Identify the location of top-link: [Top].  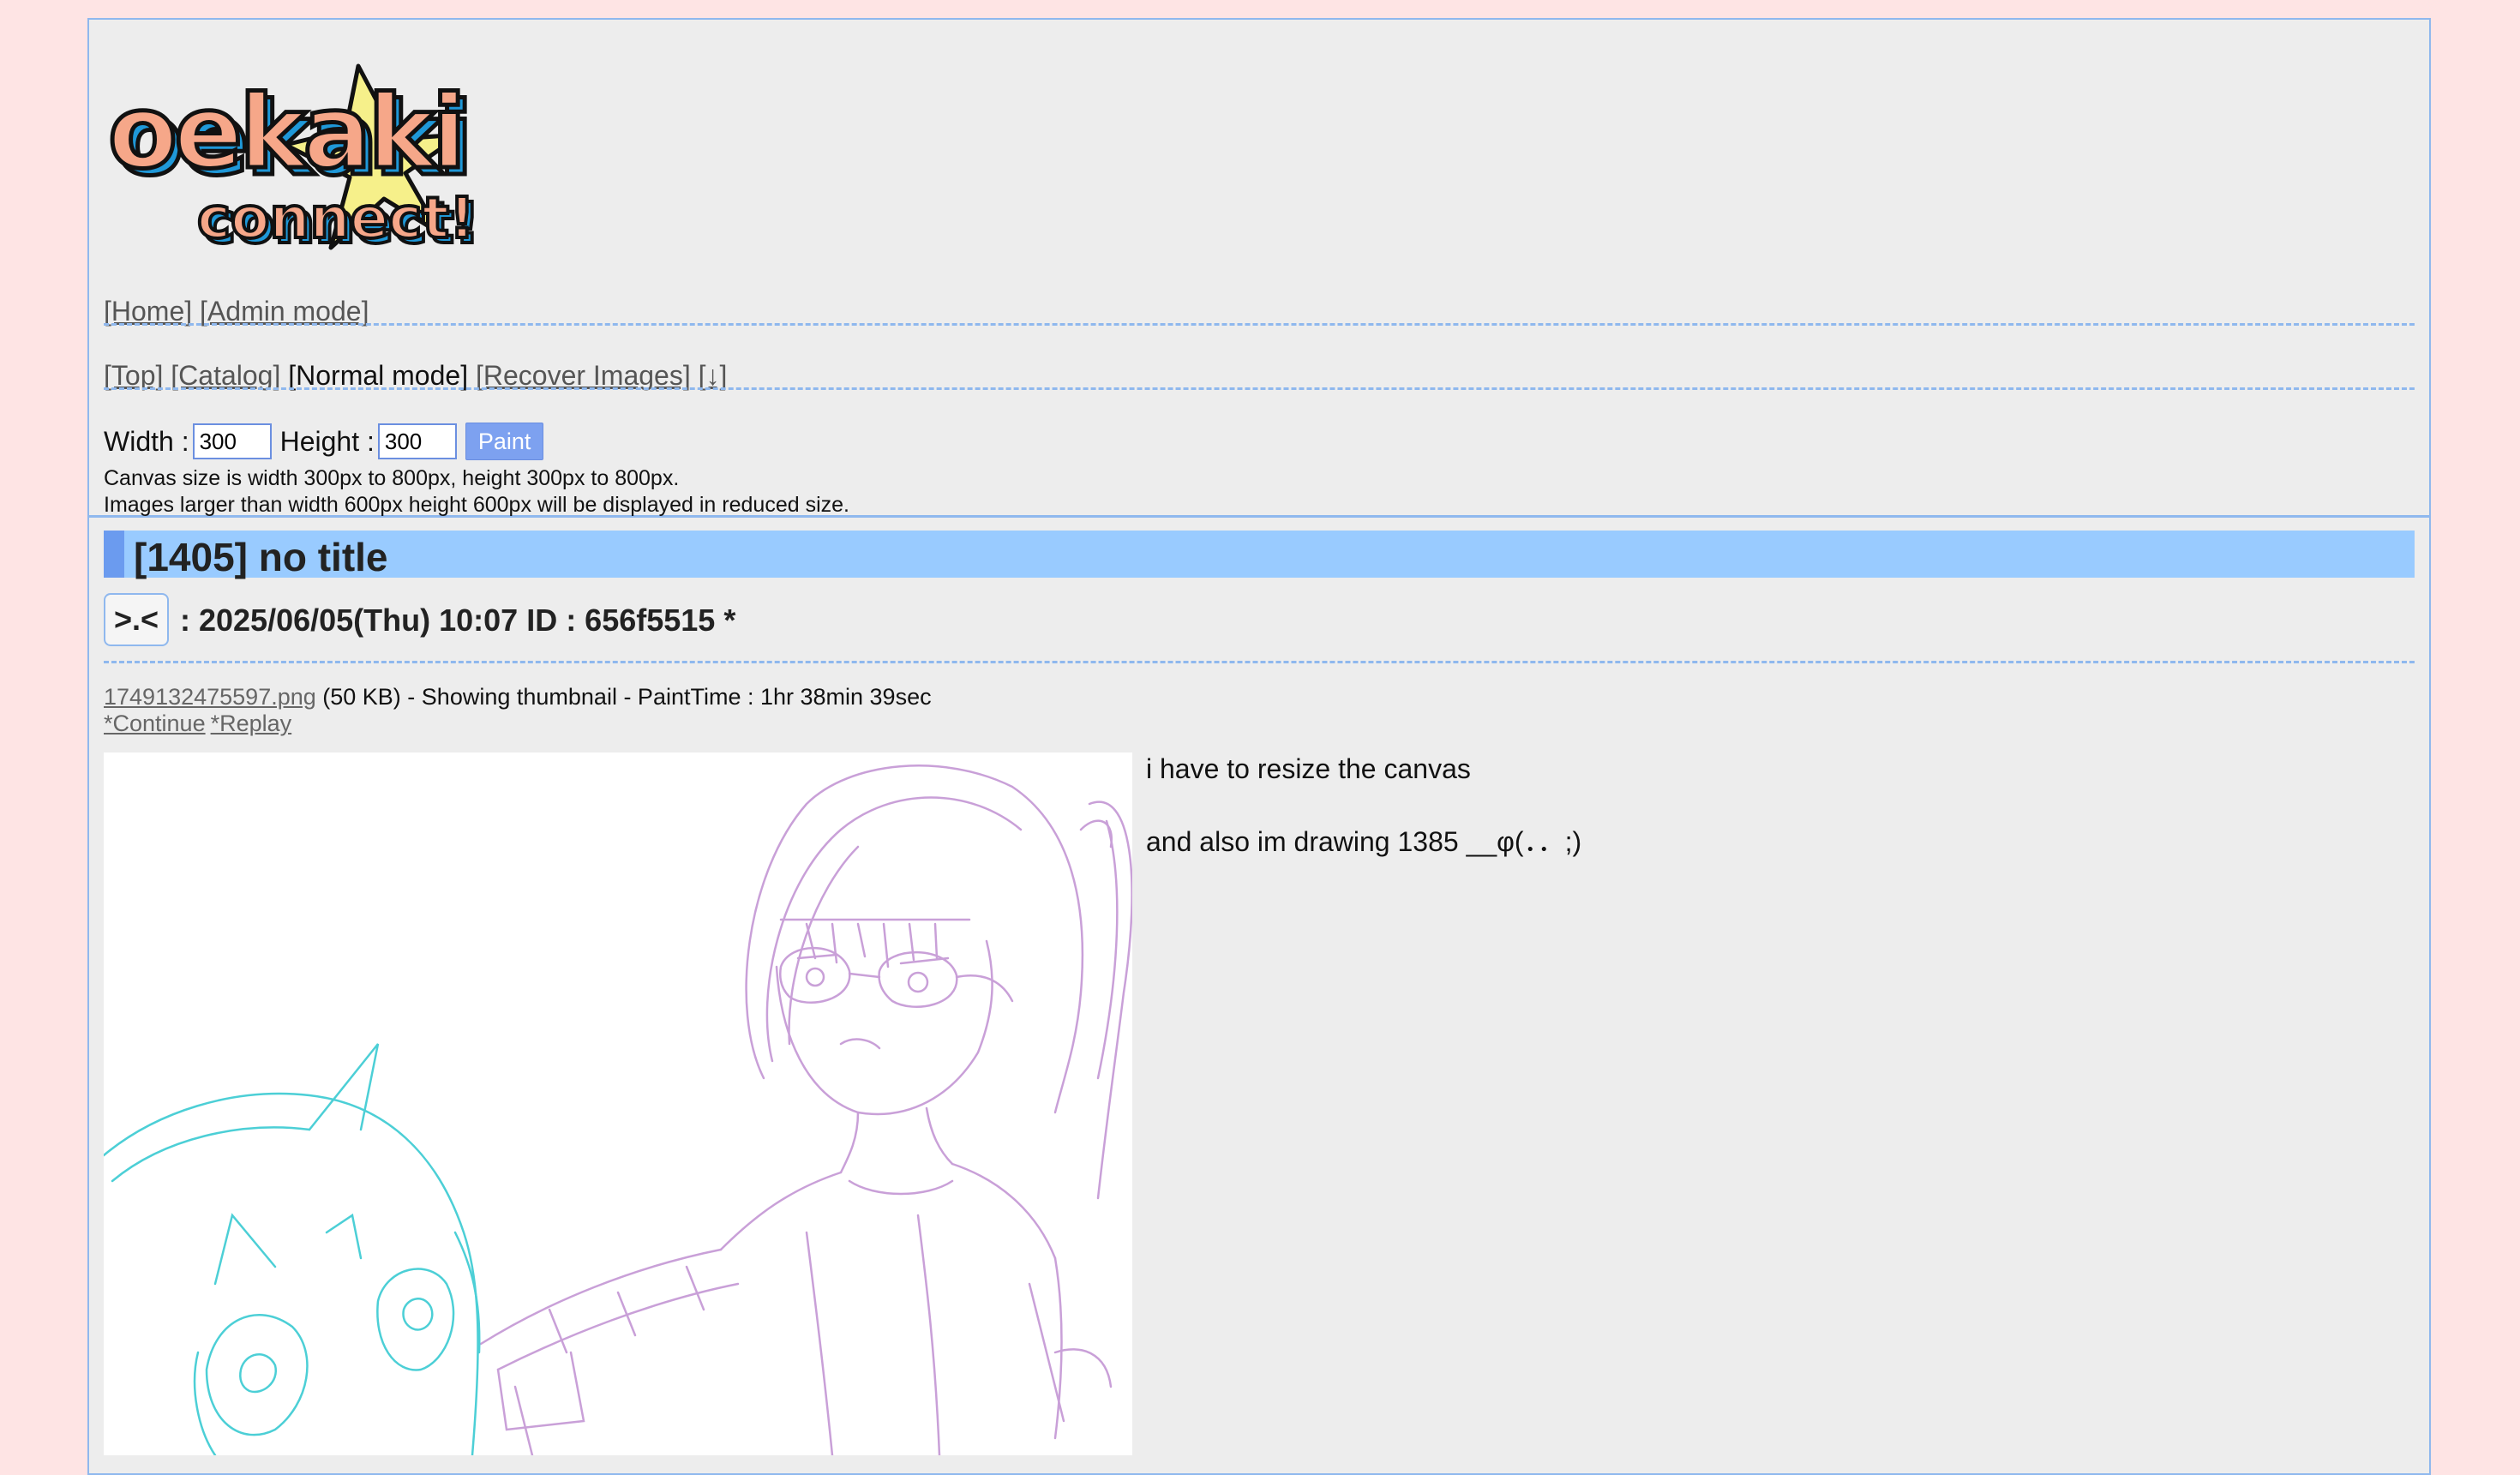
(133, 375).